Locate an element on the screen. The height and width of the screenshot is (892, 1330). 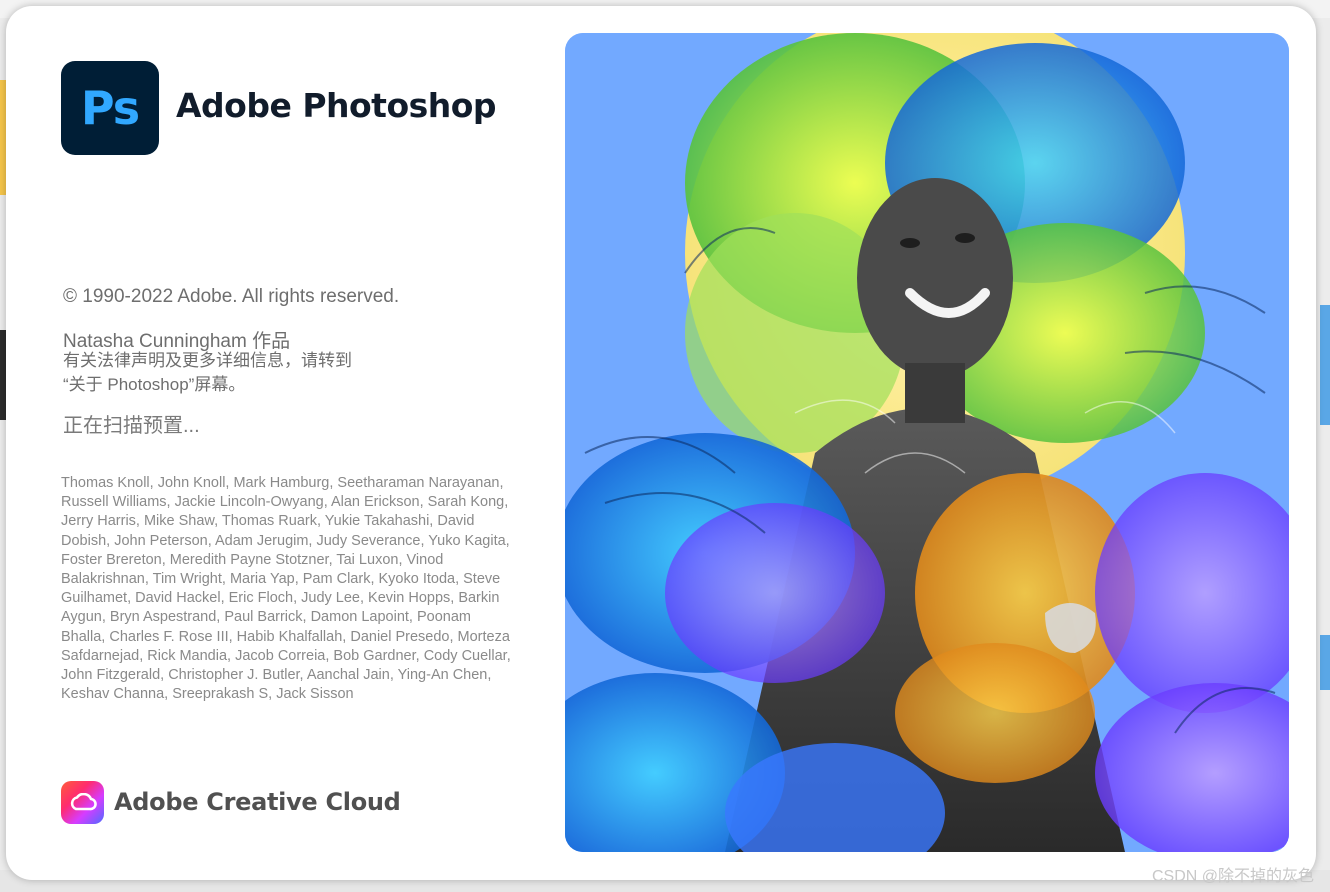
photoshop-logo-text: Ps is located at coordinates (110, 108).